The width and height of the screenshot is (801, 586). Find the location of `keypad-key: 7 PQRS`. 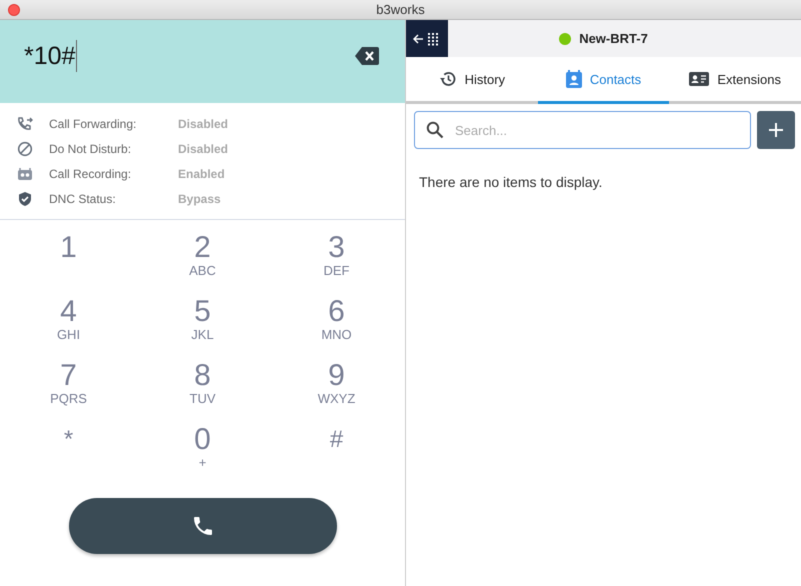

keypad-key: 7 PQRS is located at coordinates (69, 392).